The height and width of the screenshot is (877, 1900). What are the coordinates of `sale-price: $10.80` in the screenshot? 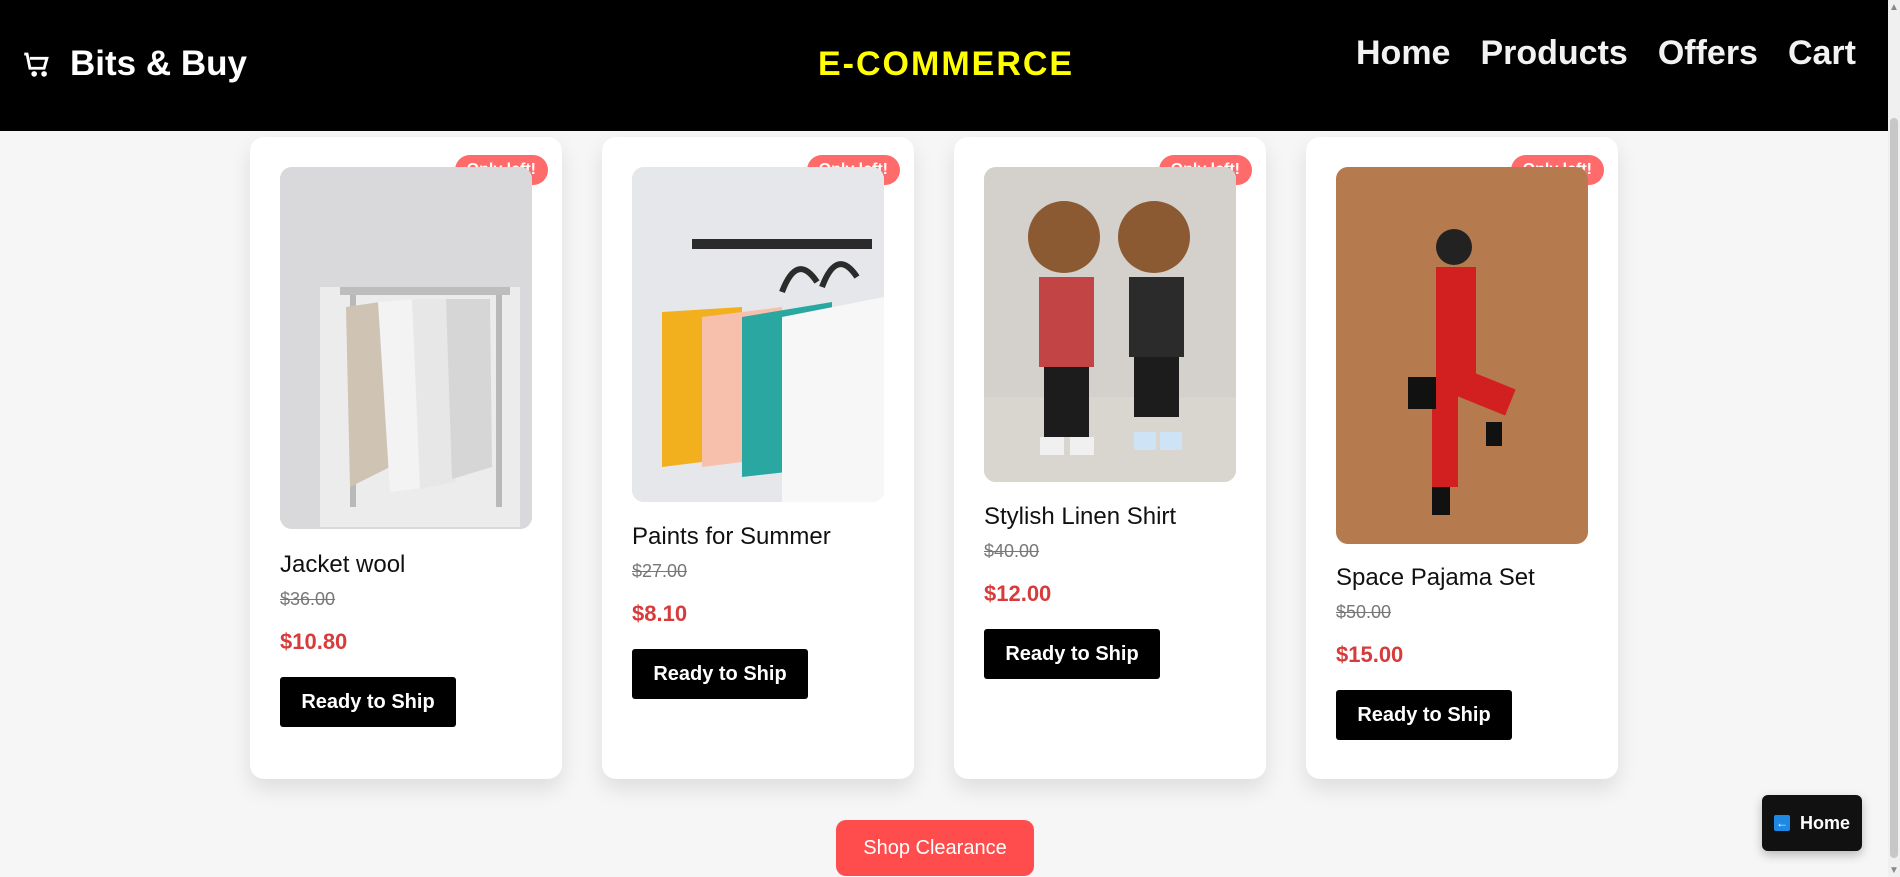 It's located at (314, 641).